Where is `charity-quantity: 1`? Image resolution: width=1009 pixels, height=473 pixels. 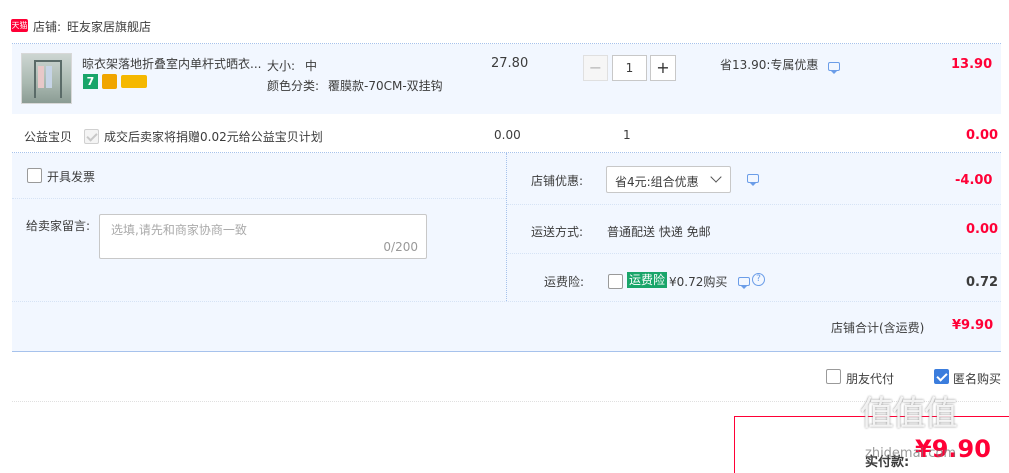
charity-quantity: 1 is located at coordinates (627, 135).